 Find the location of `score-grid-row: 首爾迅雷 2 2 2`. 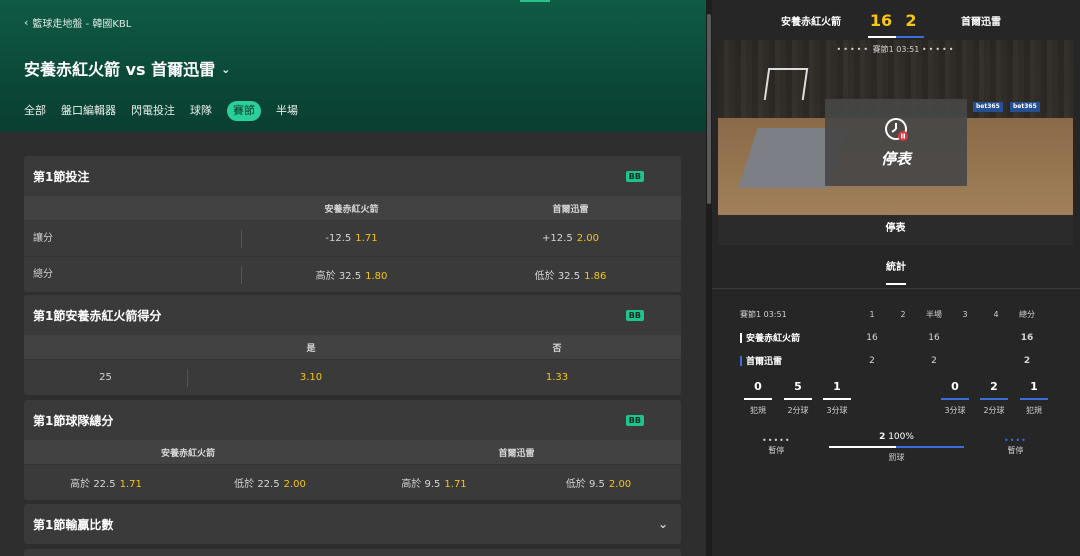

score-grid-row: 首爾迅雷 2 2 2 is located at coordinates (900, 360).